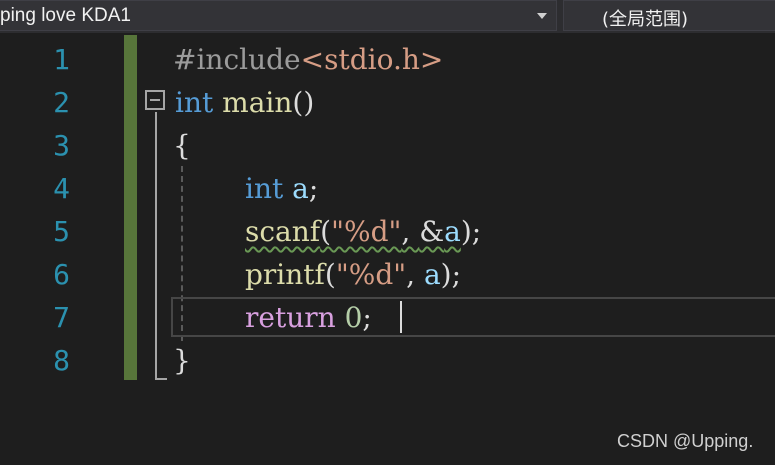 This screenshot has height=465, width=775. I want to click on line-number: 8, so click(61, 360).